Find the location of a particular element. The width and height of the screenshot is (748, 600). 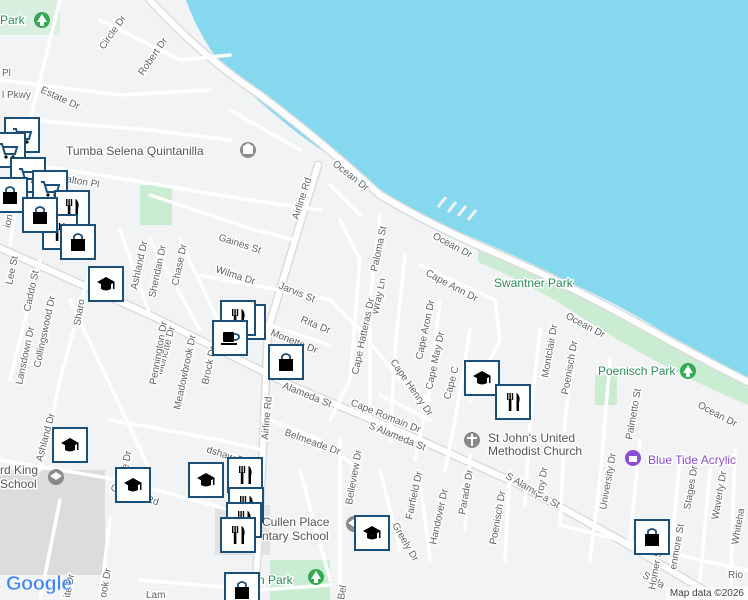

street-label: l Pkwy is located at coordinates (16, 95).